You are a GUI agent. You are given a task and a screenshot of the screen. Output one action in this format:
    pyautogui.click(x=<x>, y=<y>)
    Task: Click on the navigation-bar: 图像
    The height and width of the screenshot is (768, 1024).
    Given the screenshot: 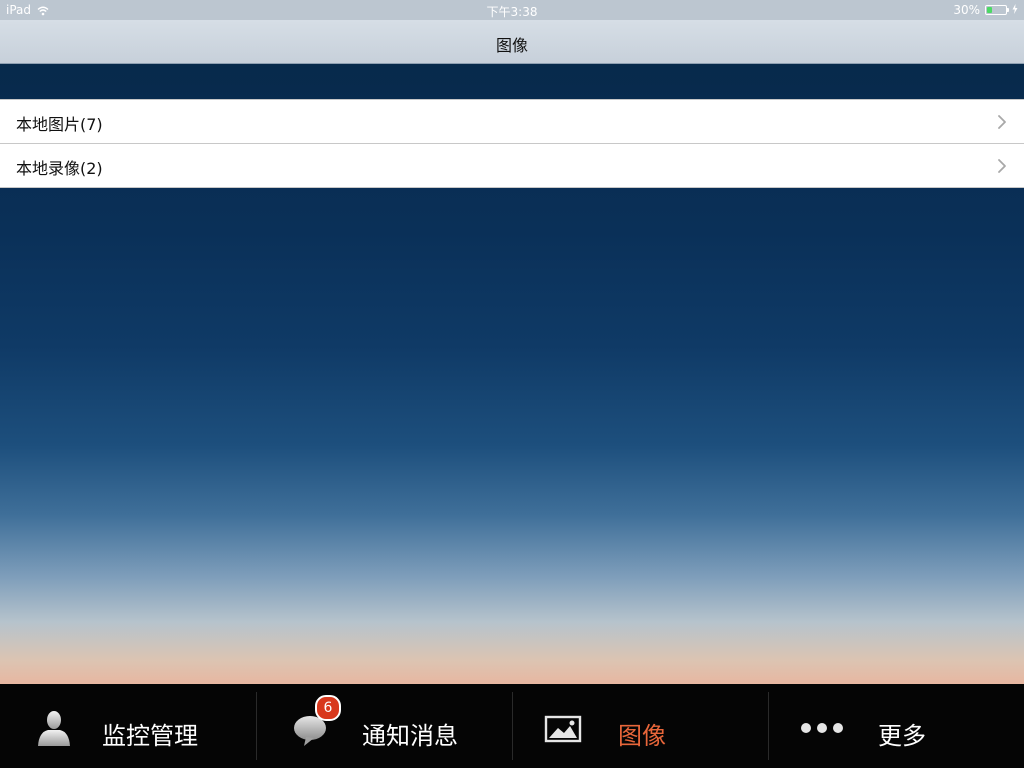 What is the action you would take?
    pyautogui.click(x=512, y=42)
    